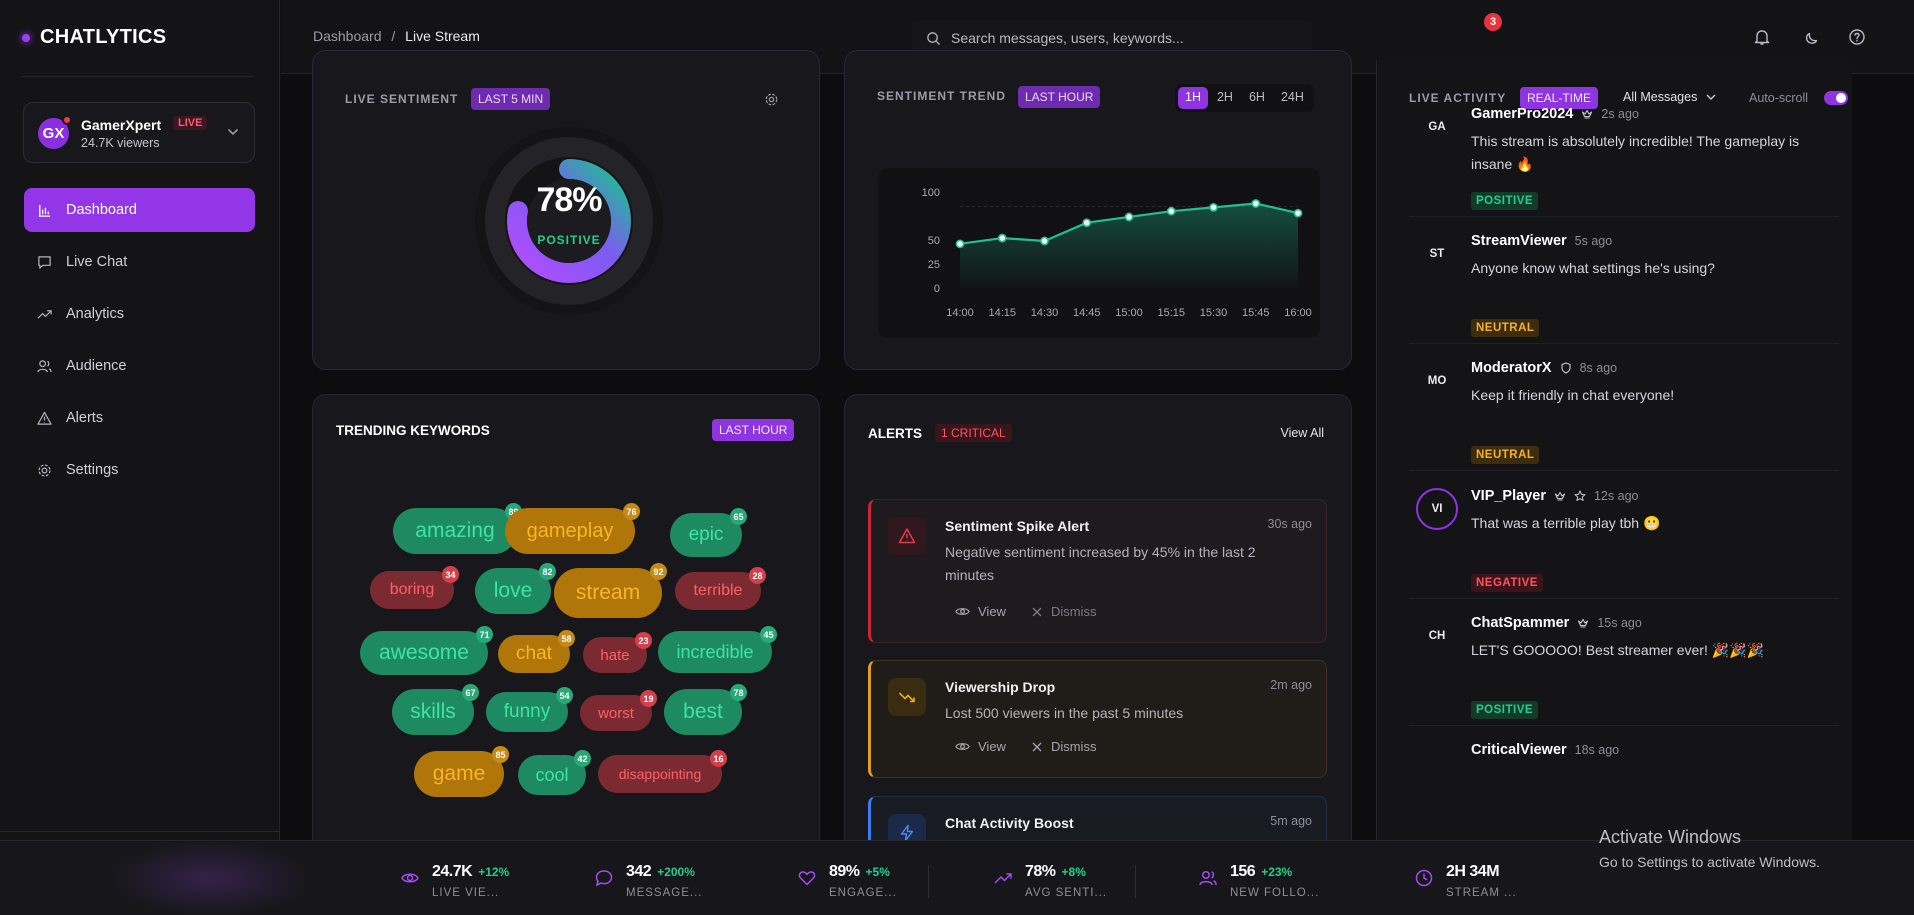 This screenshot has width=1914, height=915. What do you see at coordinates (648, 698) in the screenshot?
I see `keyword-count-badge: 19` at bounding box center [648, 698].